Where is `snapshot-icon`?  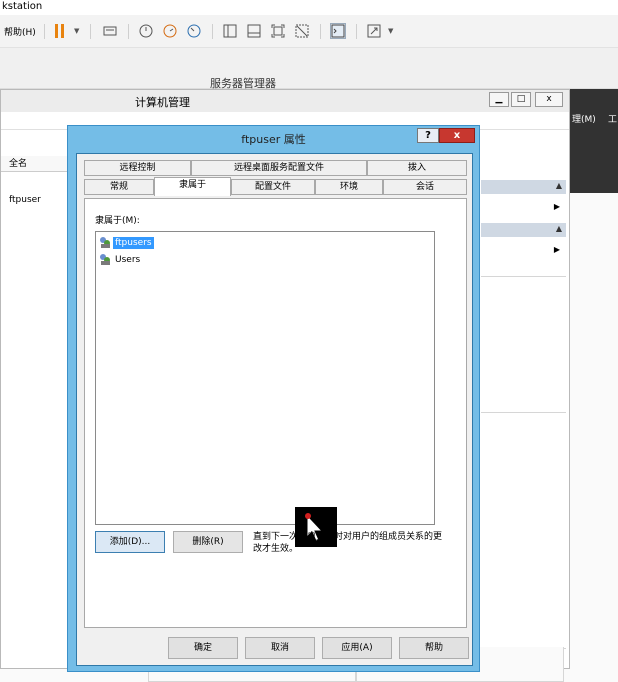 snapshot-icon is located at coordinates (146, 31).